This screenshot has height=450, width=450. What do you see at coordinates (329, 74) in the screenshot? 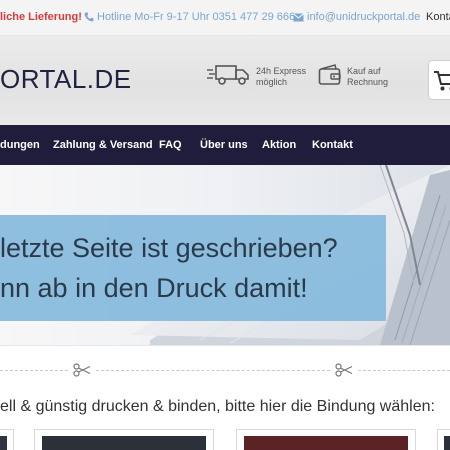
I see `wallet-icon` at bounding box center [329, 74].